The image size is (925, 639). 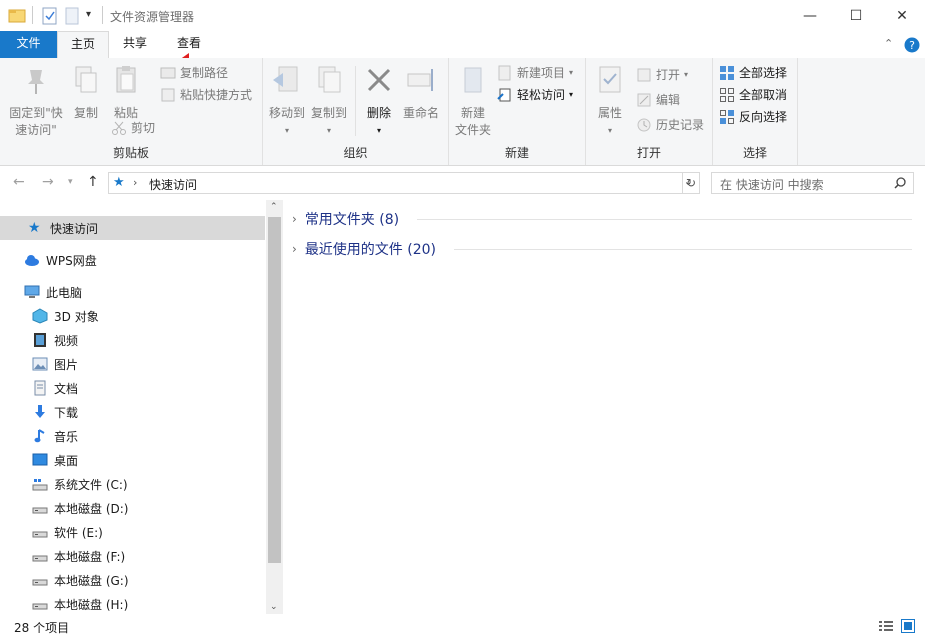 I want to click on properties-button: 属性 ▾, so click(x=610, y=101).